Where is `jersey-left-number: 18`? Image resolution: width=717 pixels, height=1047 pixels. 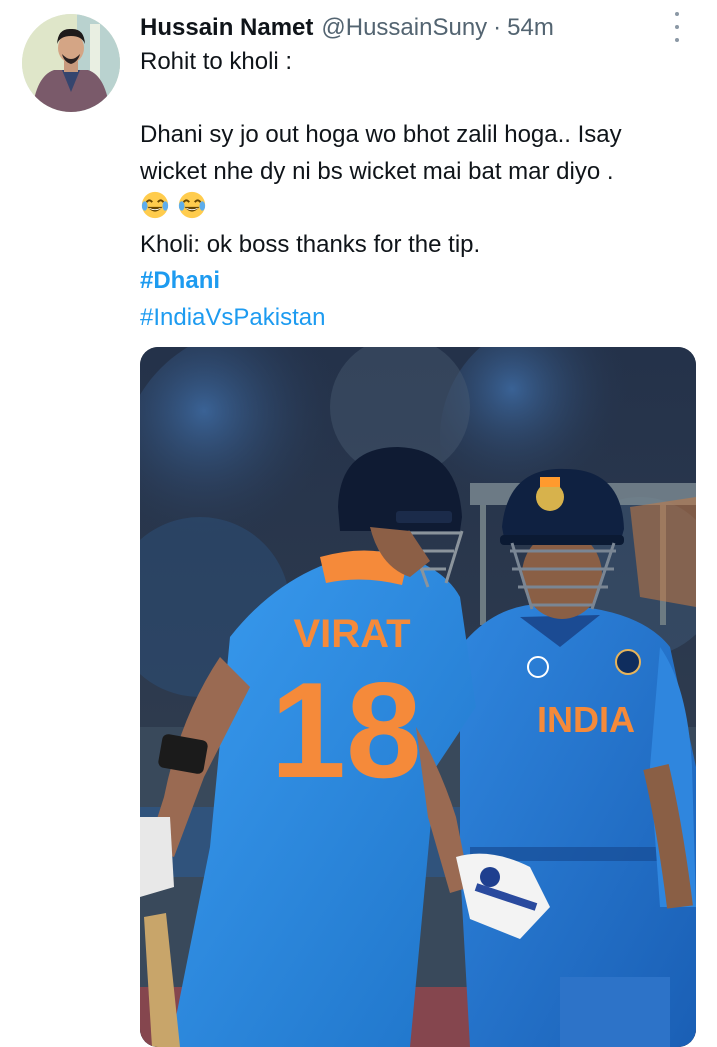 jersey-left-number: 18 is located at coordinates (345, 730).